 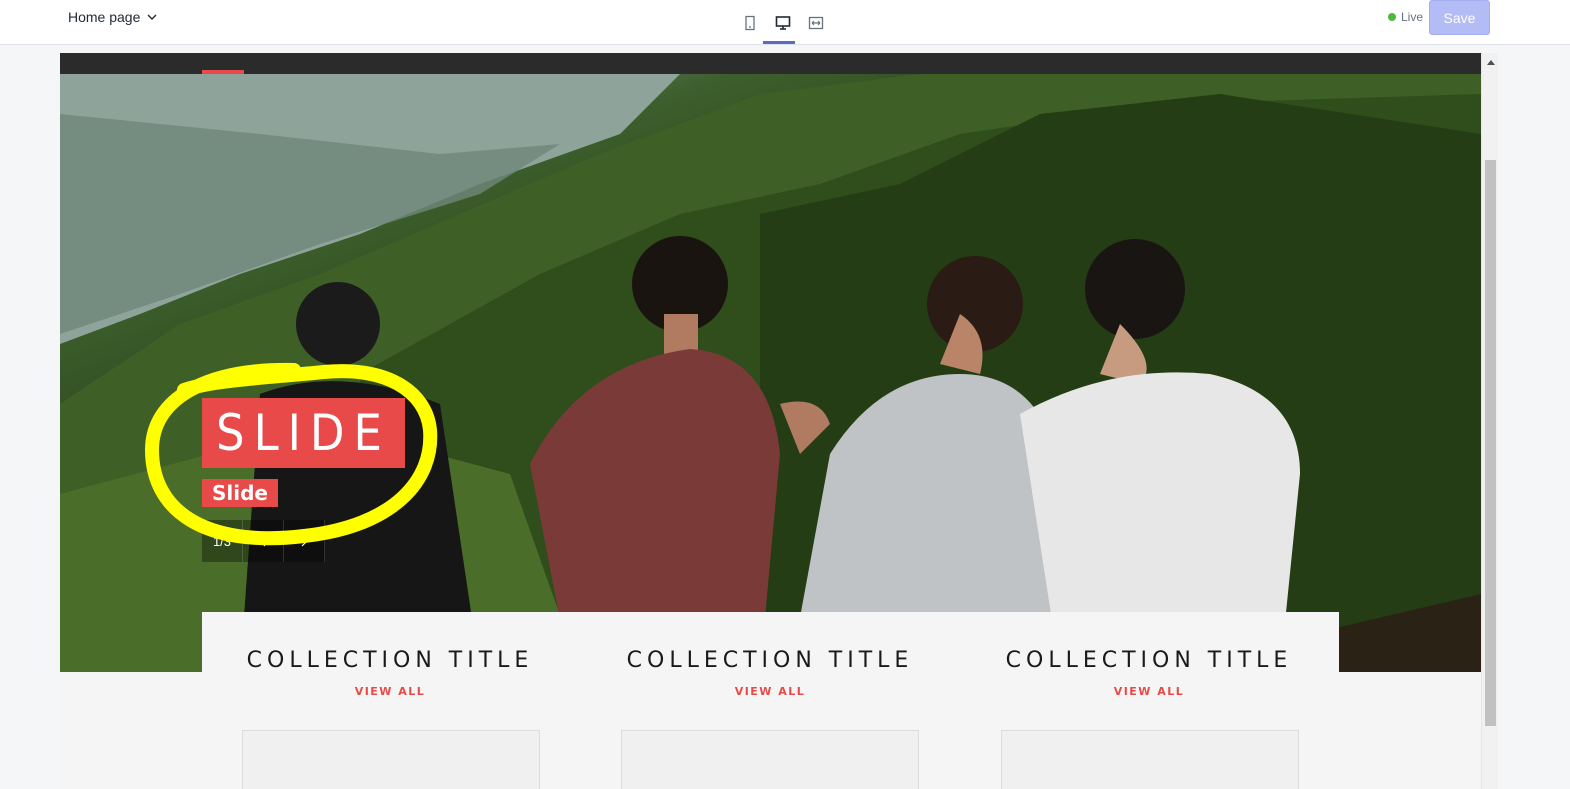 I want to click on expand-horizontal-icon, so click(x=815, y=22).